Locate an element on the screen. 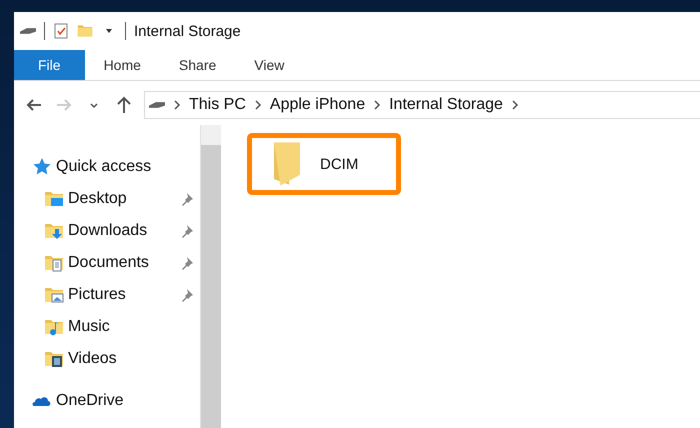 The height and width of the screenshot is (428, 700). folder-name: DCIM is located at coordinates (339, 164).